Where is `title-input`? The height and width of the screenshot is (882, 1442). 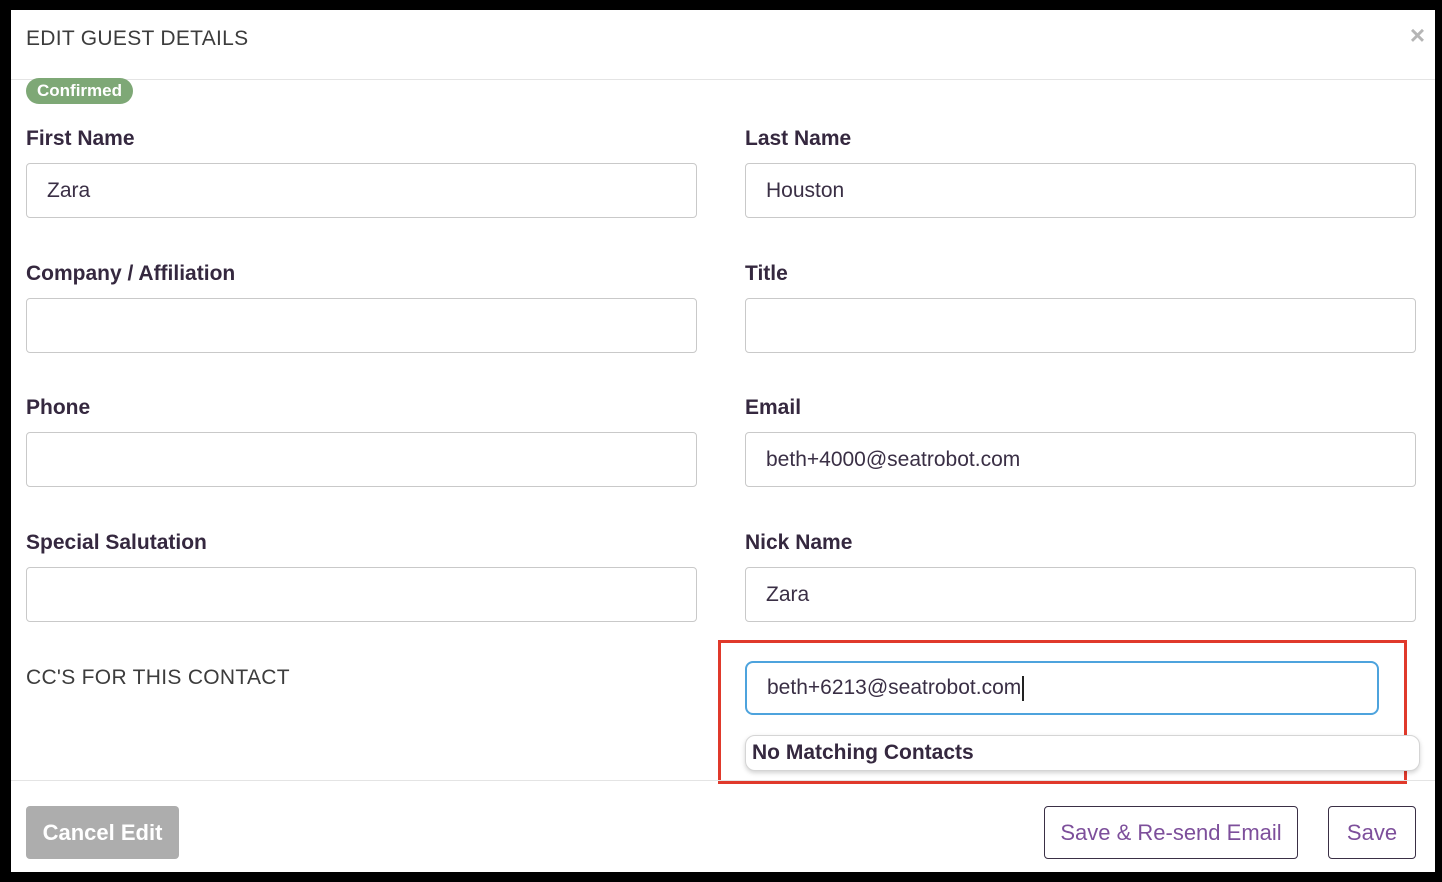
title-input is located at coordinates (1080, 325).